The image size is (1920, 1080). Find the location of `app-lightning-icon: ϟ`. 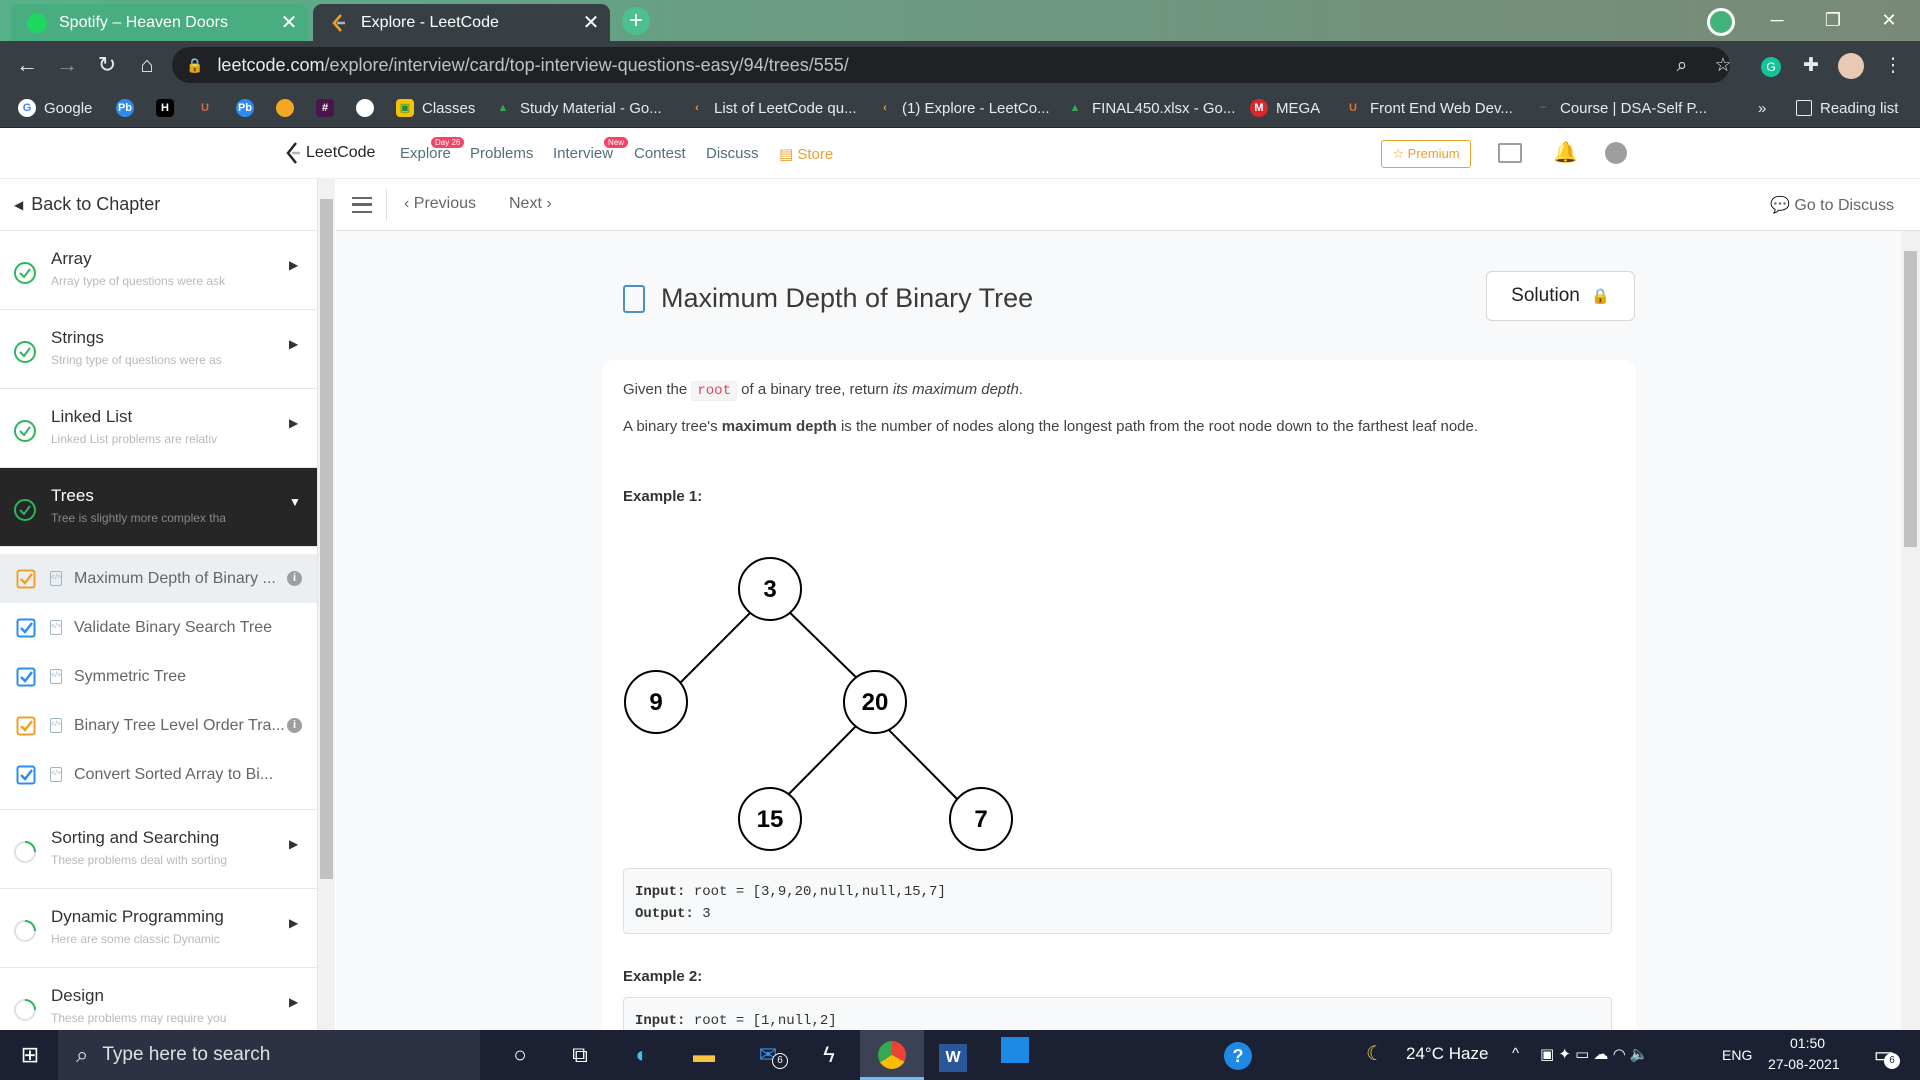

app-lightning-icon: ϟ is located at coordinates (829, 1055).